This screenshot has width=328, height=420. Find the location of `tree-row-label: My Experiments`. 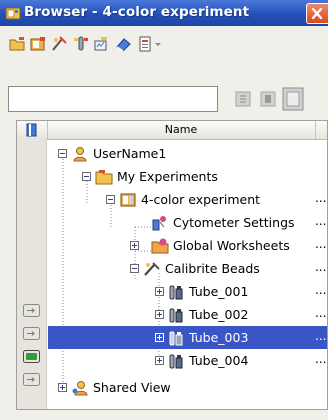

tree-row-label: My Experiments is located at coordinates (167, 176).